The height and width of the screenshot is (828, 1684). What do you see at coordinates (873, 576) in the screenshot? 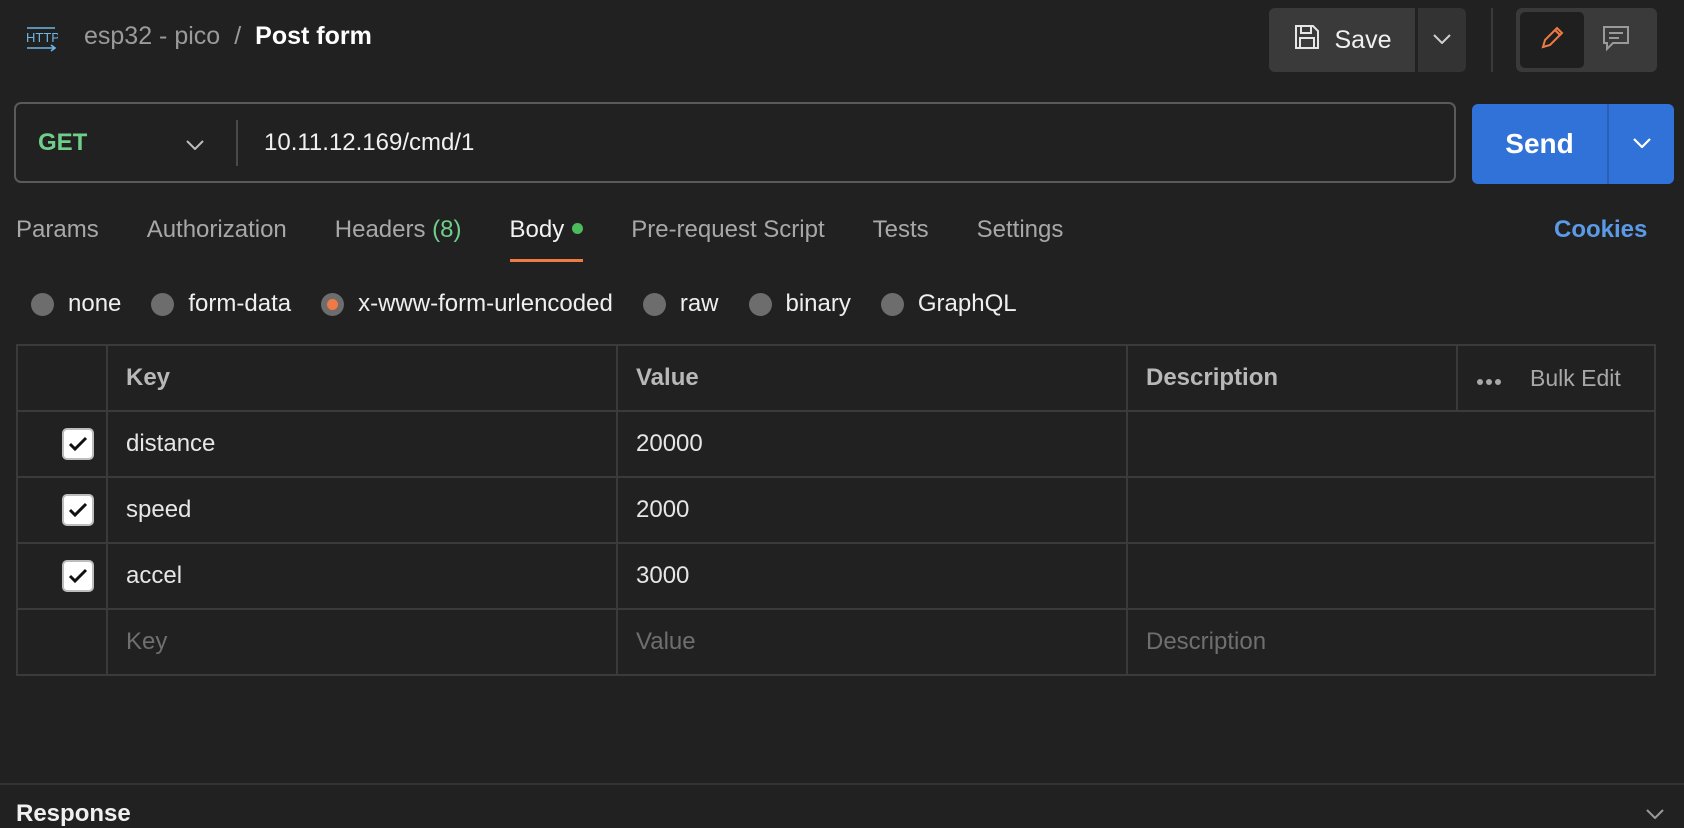
I see `value-cell: 3000` at bounding box center [873, 576].